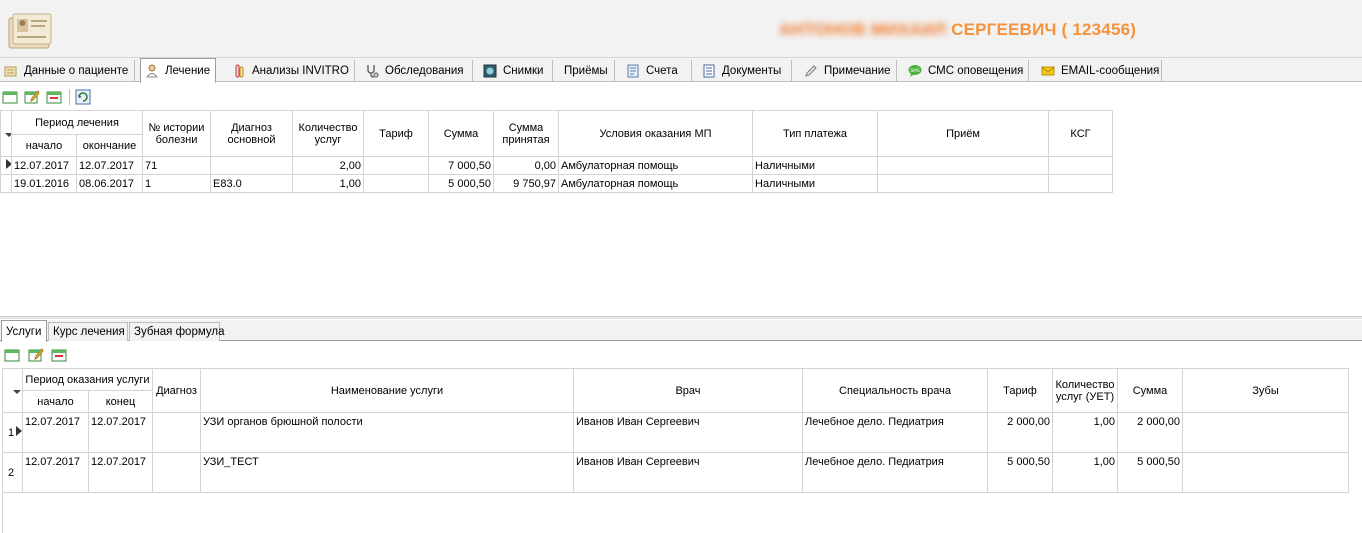  What do you see at coordinates (966, 71) in the screenshot?
I see `tab-sms: SMS СМС оповещения` at bounding box center [966, 71].